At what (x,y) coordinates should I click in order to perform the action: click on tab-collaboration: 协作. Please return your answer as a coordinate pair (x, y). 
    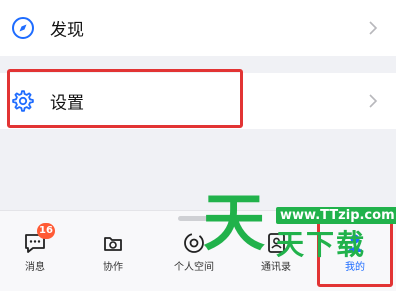
    Looking at the image, I should click on (113, 251).